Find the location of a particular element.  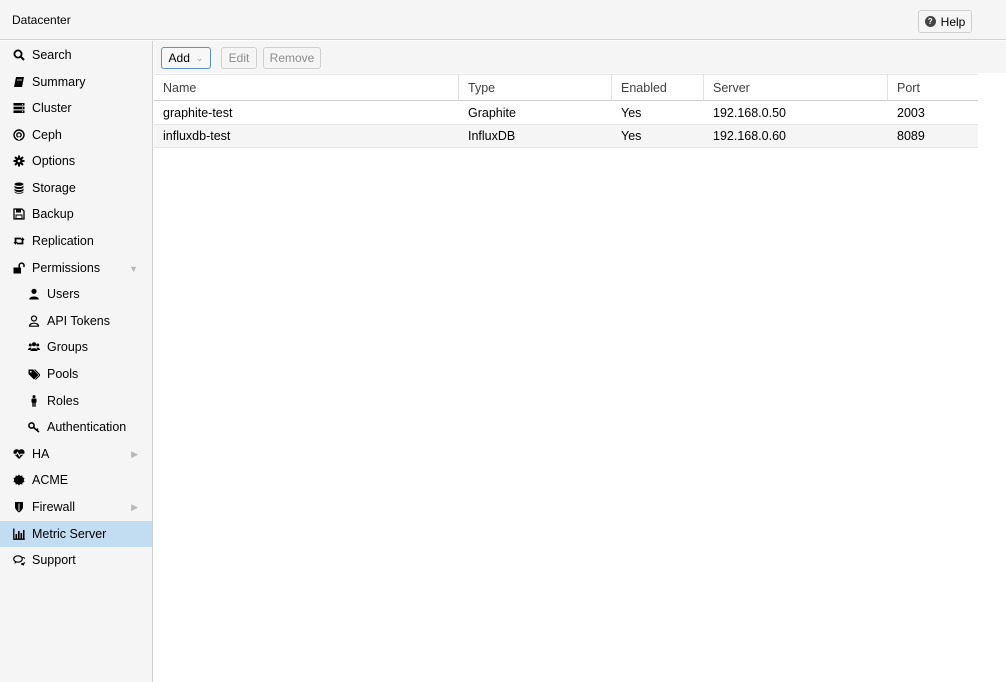

sidebar-item-acme: ACME is located at coordinates (76, 480).